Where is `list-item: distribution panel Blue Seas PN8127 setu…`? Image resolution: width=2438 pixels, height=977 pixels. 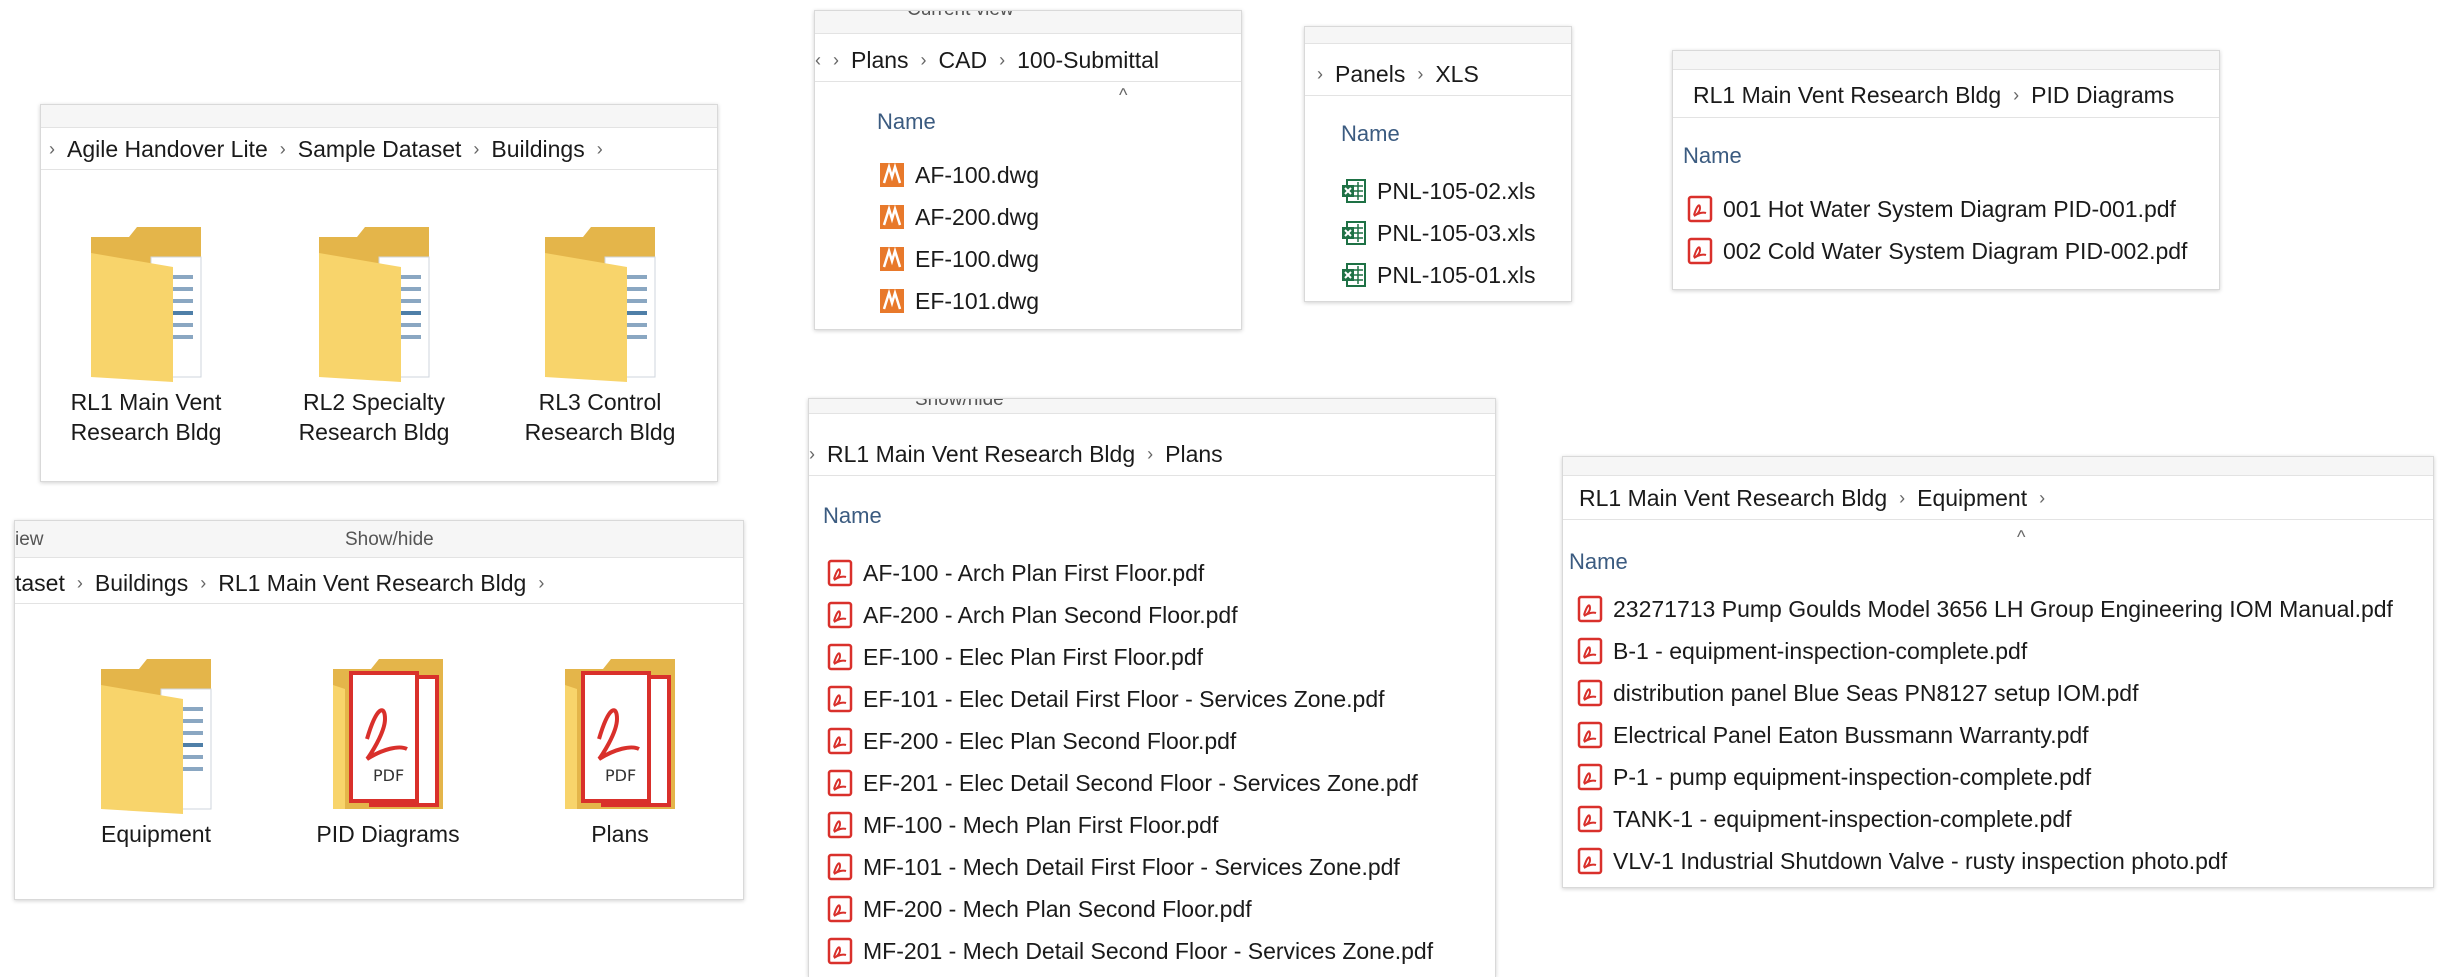
list-item: distribution panel Blue Seas PN8127 setu… is located at coordinates (1858, 693).